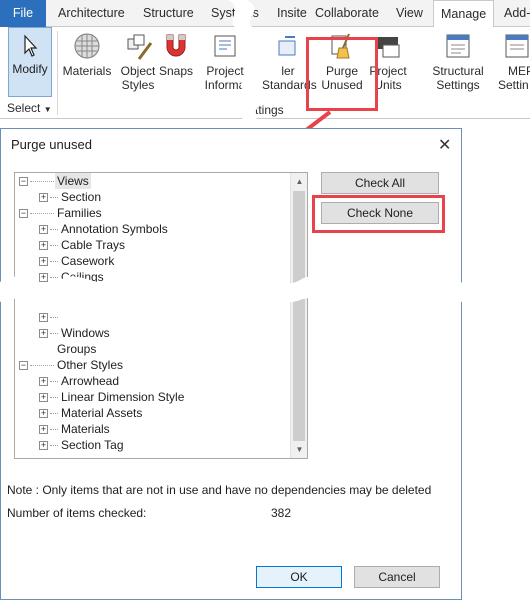  I want to click on panel-divider, so click(57, 73).